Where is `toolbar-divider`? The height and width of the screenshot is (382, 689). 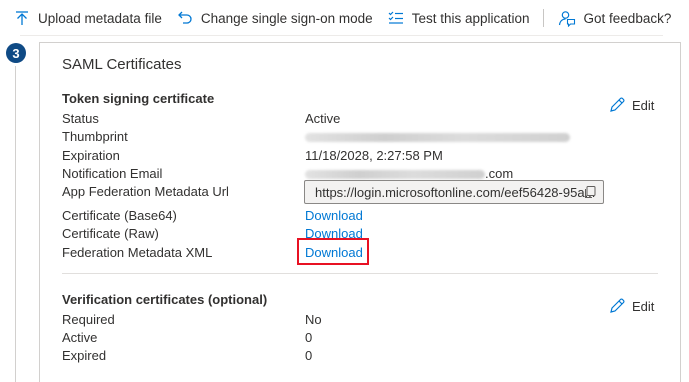 toolbar-divider is located at coordinates (543, 18).